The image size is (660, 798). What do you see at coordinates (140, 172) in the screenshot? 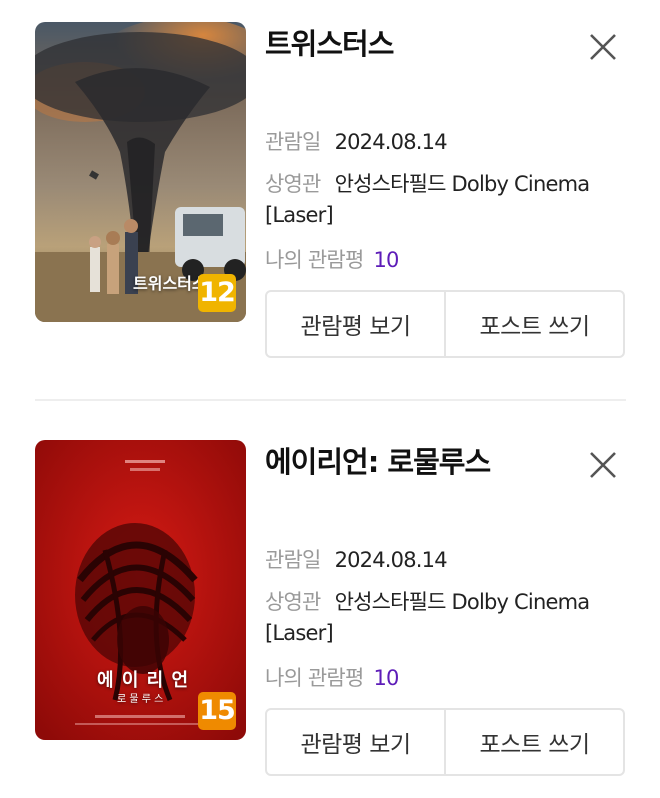
I see `movie-poster: 트위스터스 12` at bounding box center [140, 172].